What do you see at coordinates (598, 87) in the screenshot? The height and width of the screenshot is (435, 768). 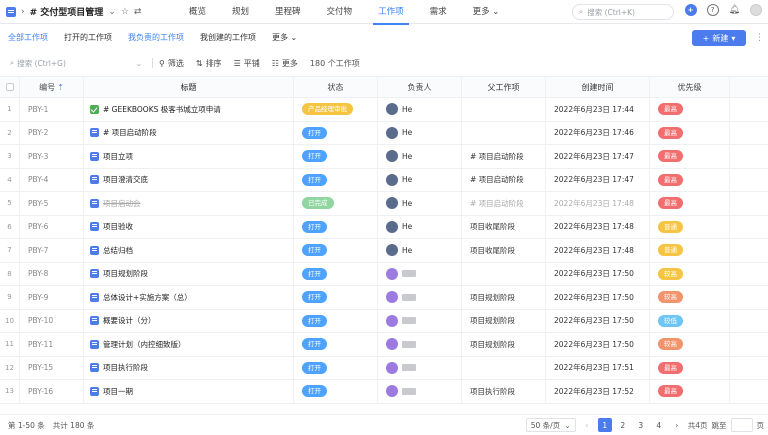 I see `column-header-created: 创建时间` at bounding box center [598, 87].